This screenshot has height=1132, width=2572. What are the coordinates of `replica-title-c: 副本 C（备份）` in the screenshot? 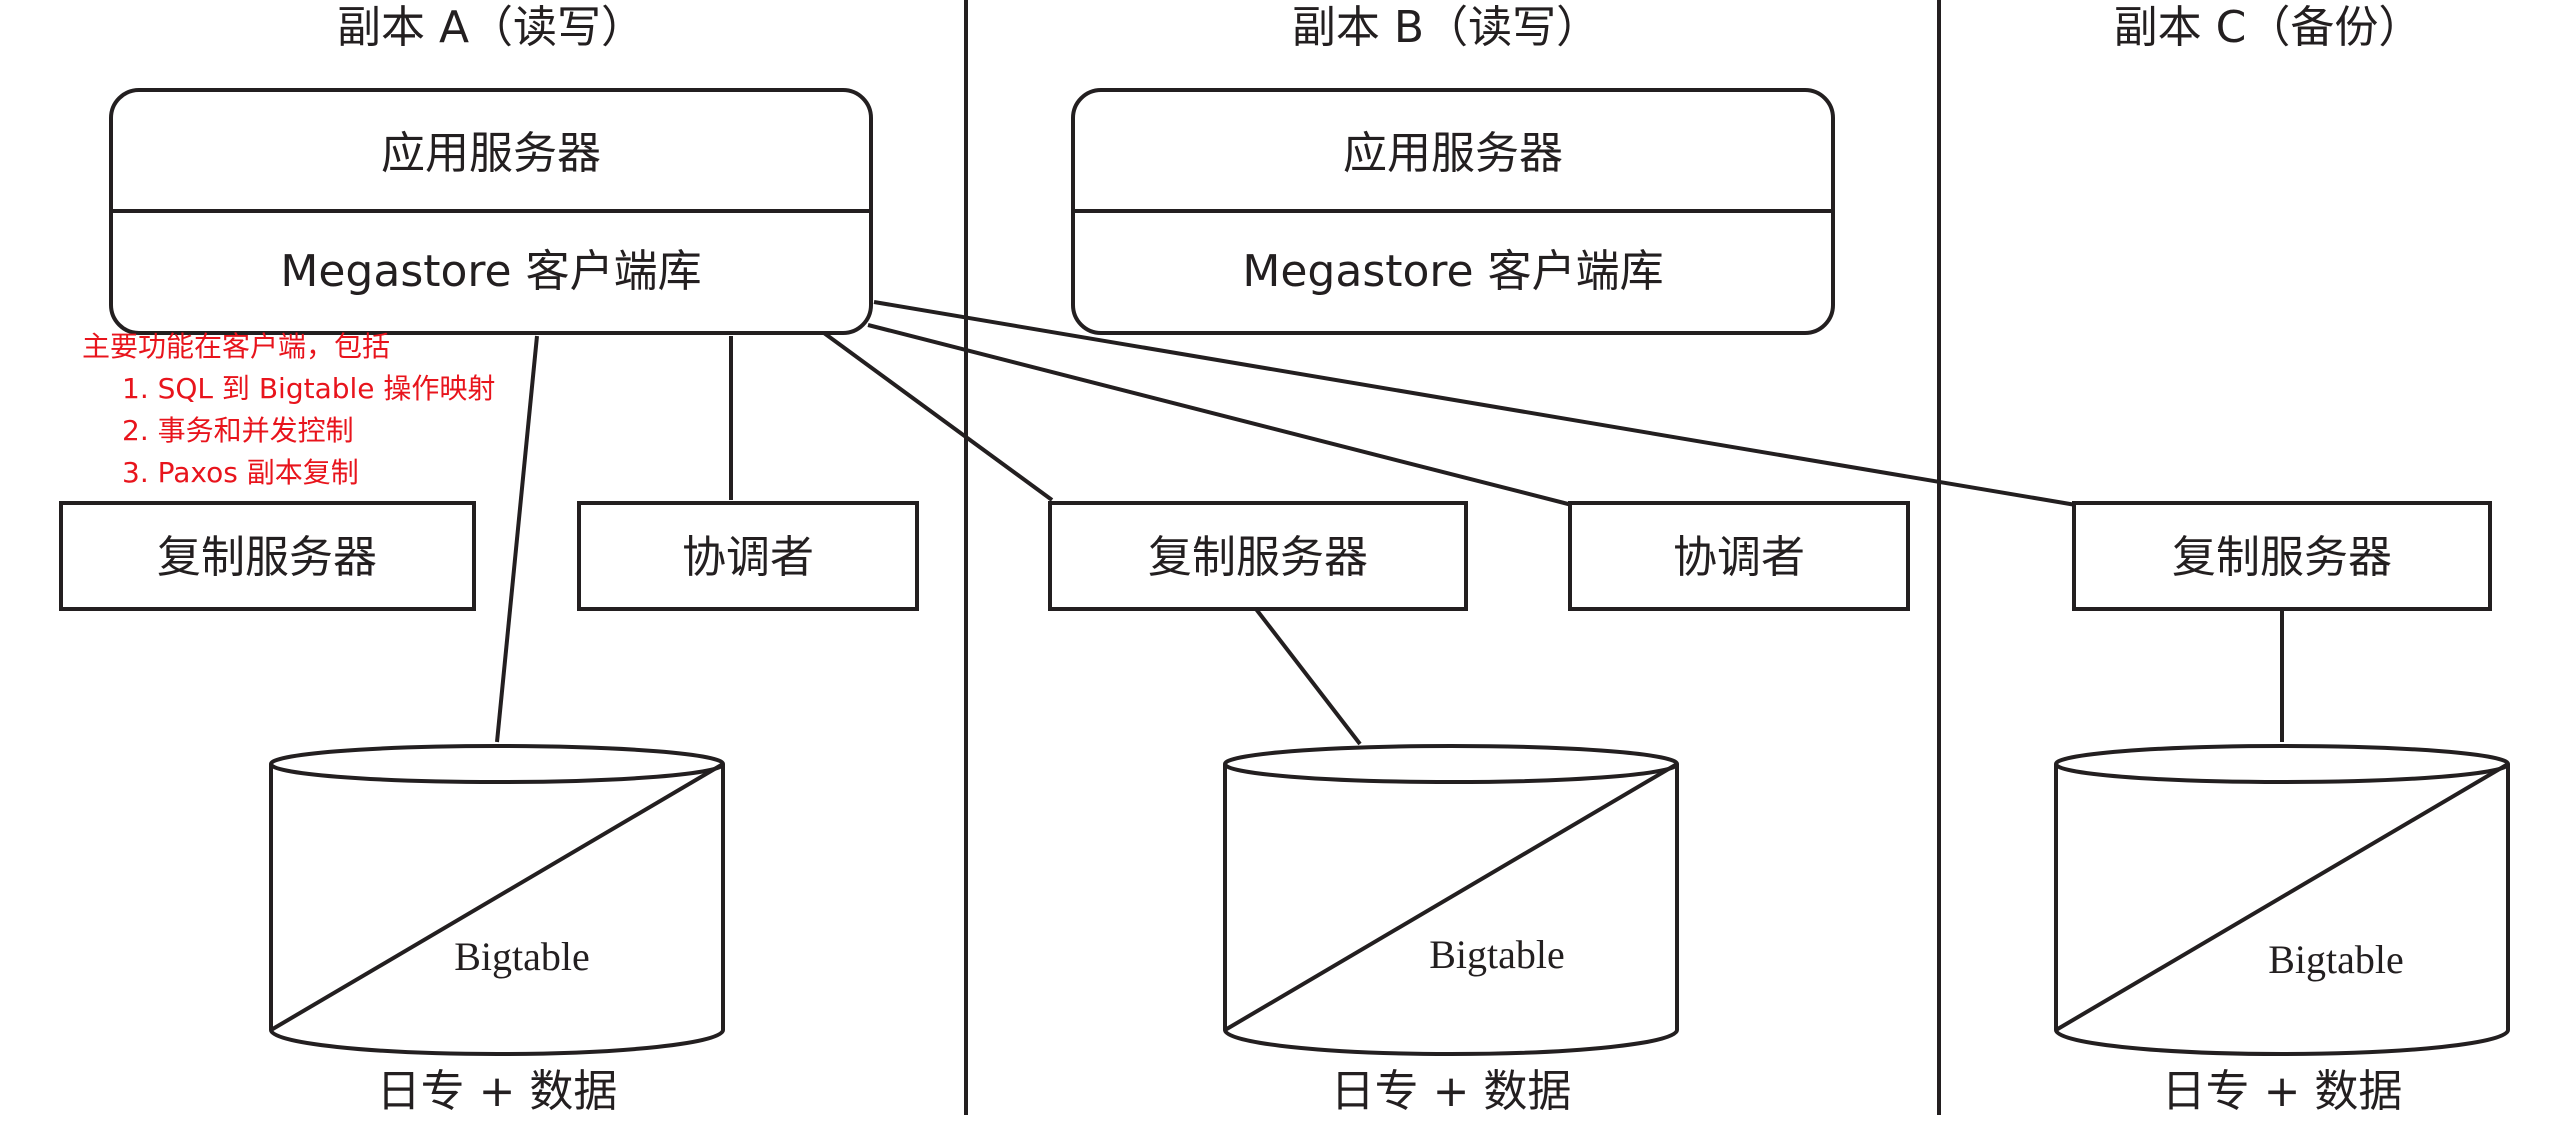 It's located at (2268, 27).